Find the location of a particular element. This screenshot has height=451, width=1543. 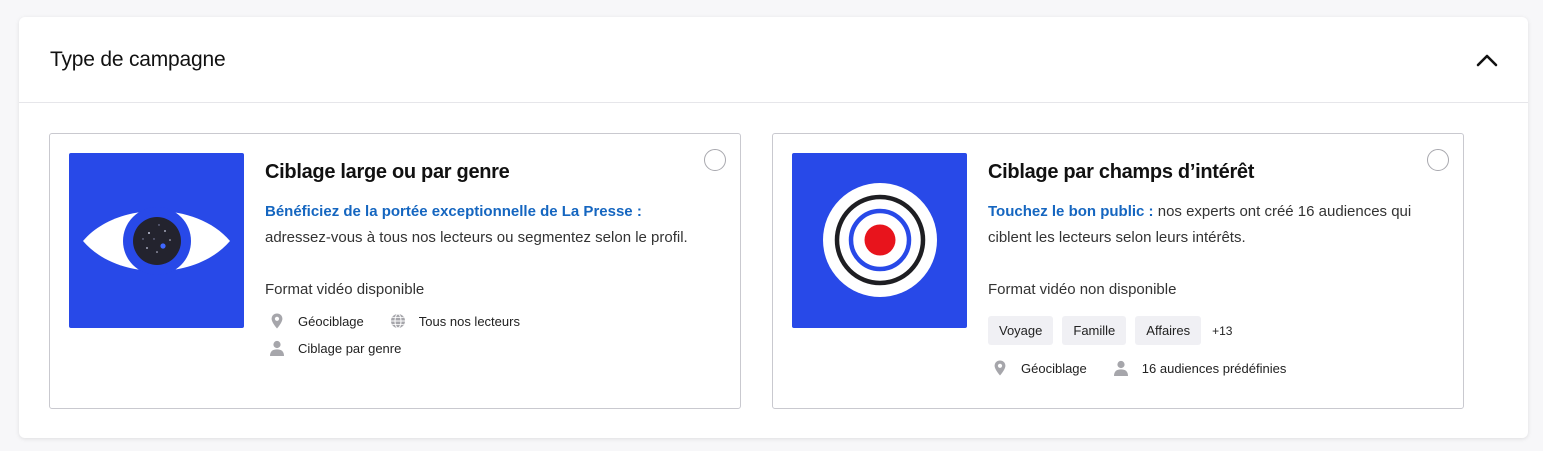

chevron-up-icon is located at coordinates (1487, 60).